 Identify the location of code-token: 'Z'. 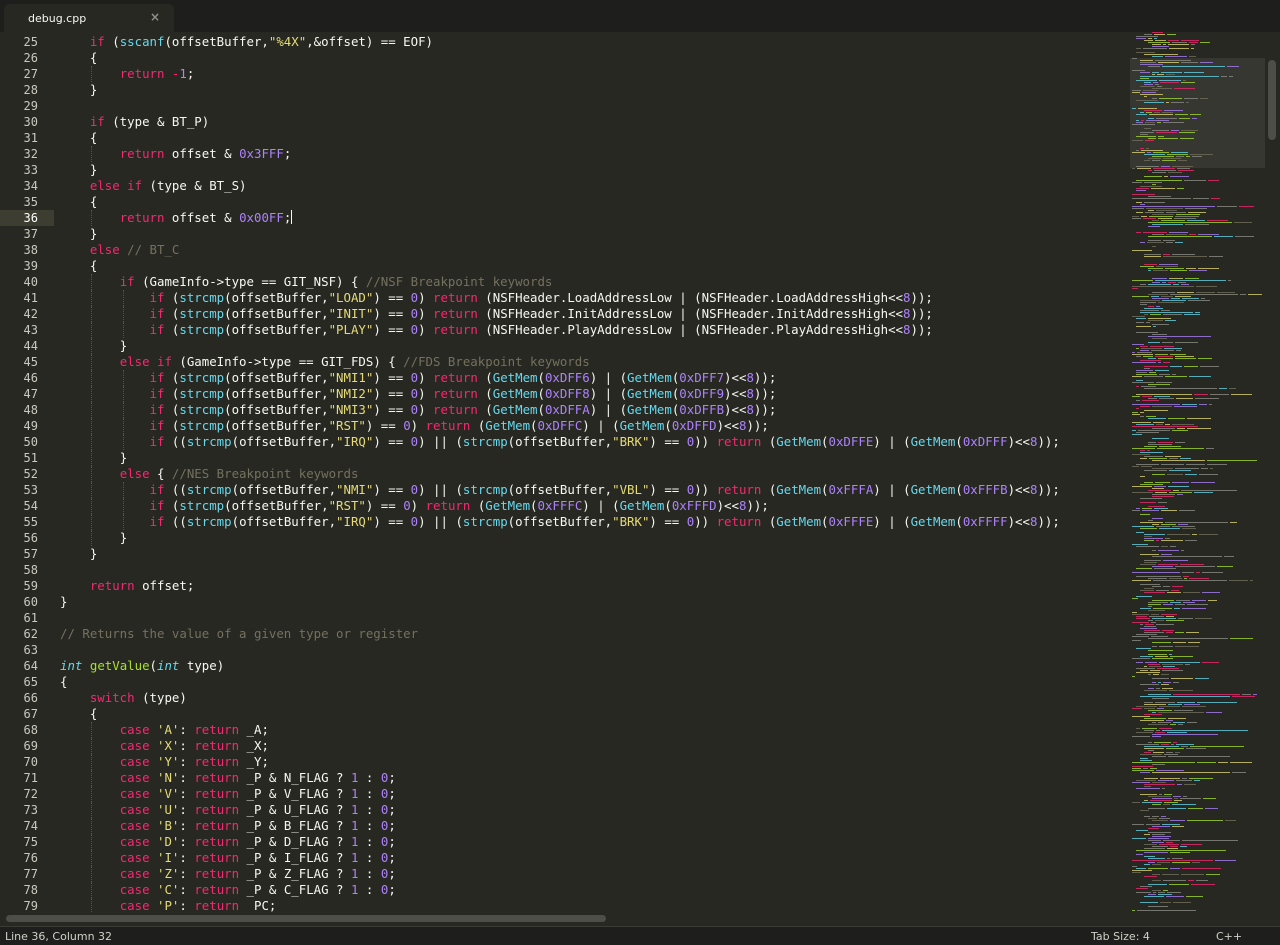
(168, 873).